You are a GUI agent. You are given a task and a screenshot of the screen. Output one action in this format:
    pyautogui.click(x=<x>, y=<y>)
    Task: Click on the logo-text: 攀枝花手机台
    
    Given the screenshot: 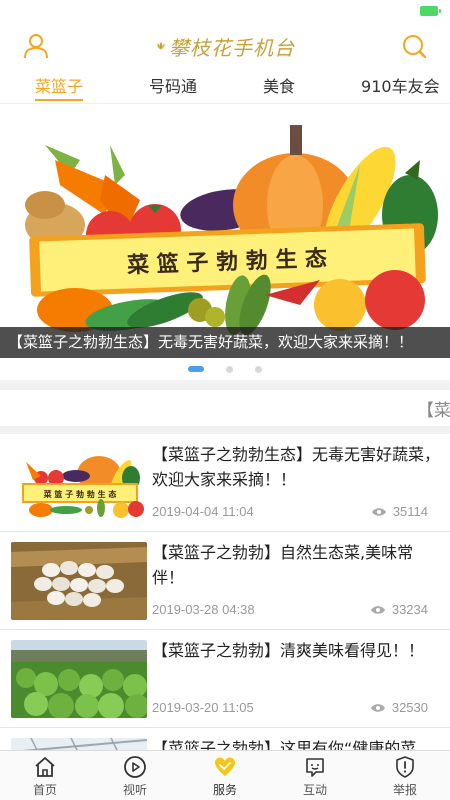 What is the action you would take?
    pyautogui.click(x=232, y=47)
    